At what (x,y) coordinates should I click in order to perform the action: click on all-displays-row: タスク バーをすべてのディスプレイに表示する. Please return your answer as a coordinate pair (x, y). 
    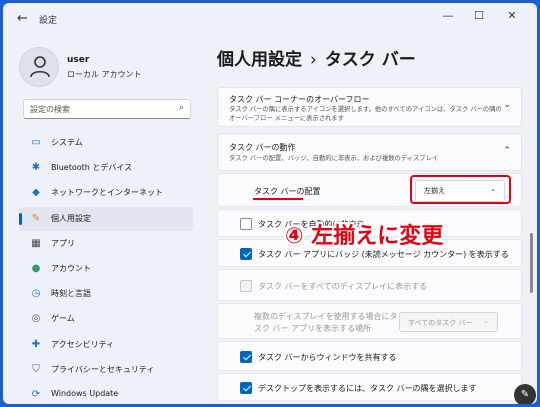
    Looking at the image, I should click on (369, 285).